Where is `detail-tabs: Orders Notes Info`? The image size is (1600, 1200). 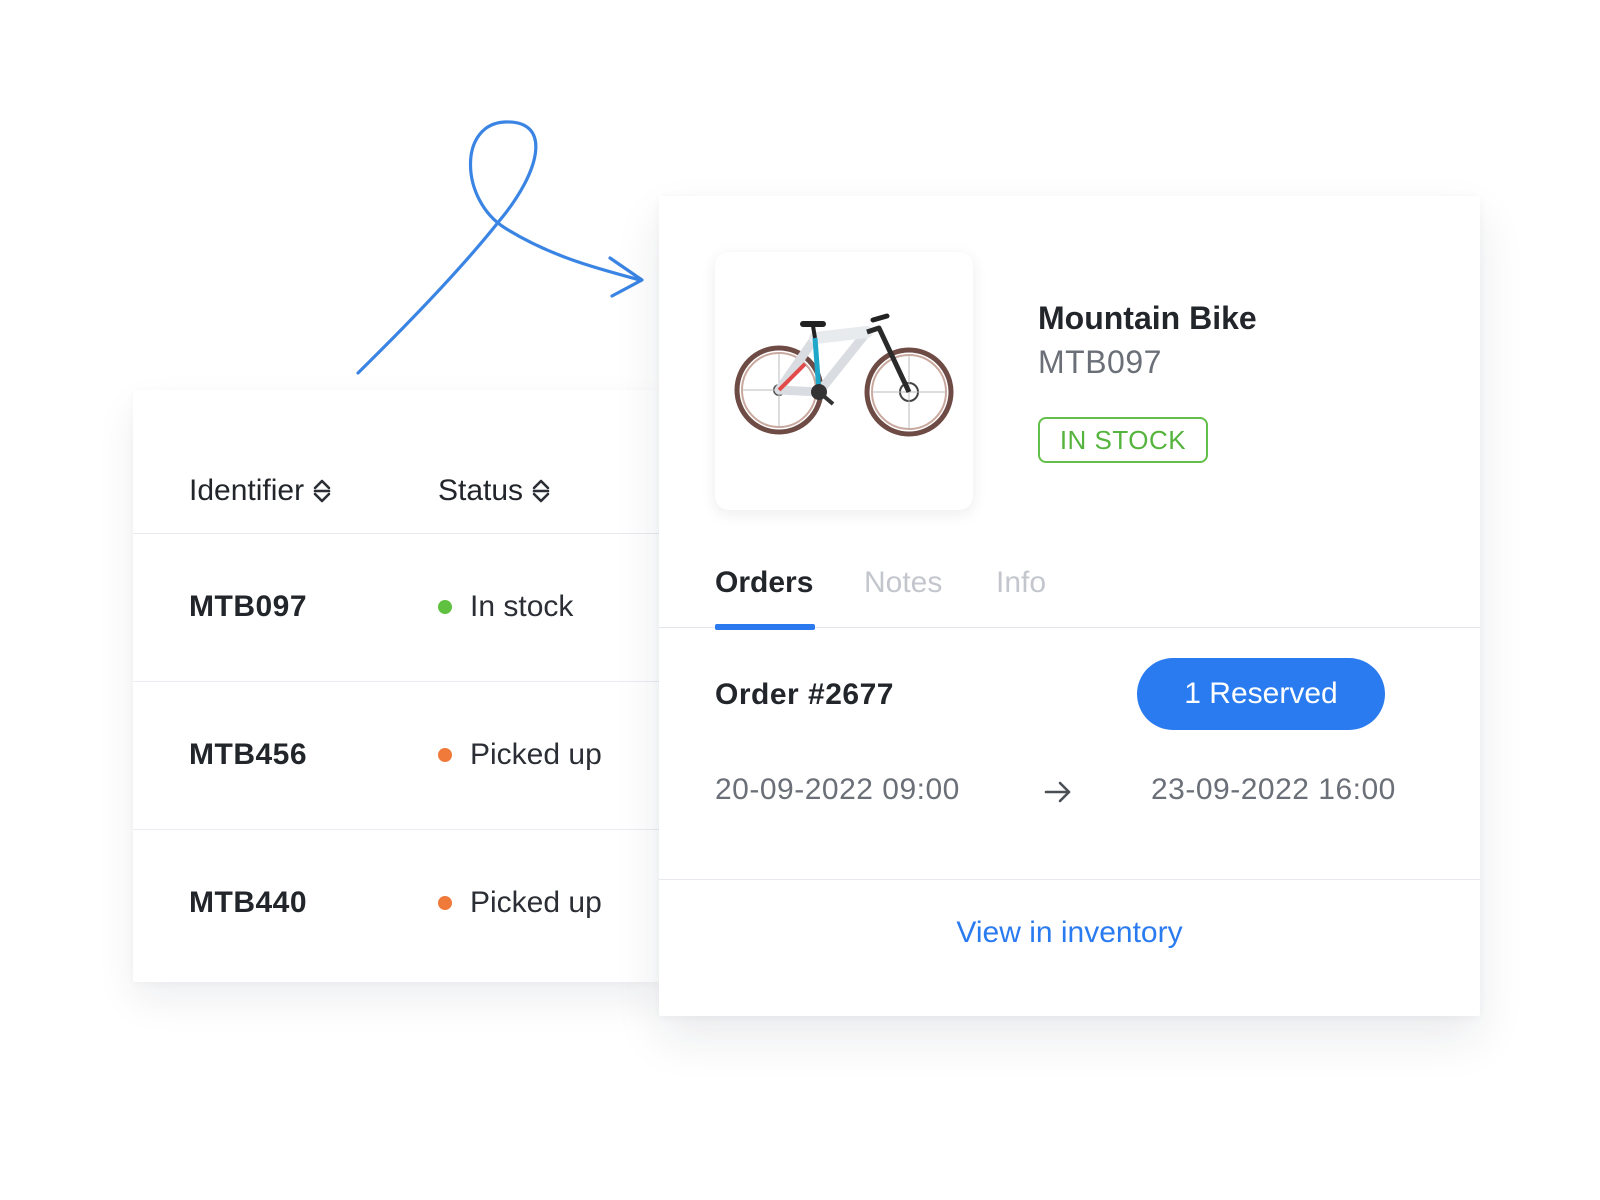 detail-tabs: Orders Notes Info is located at coordinates (1069, 598).